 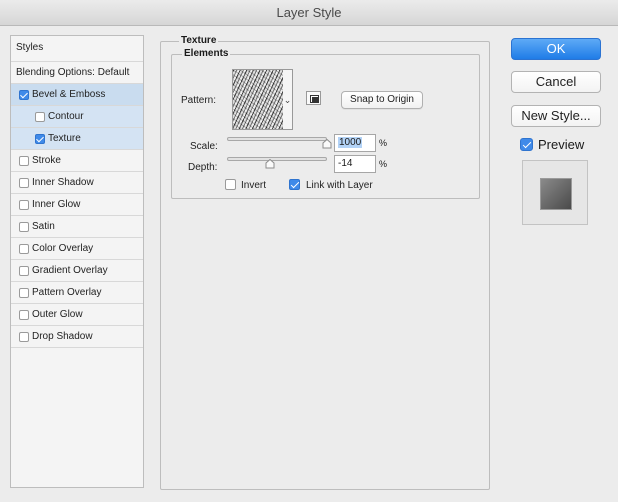 What do you see at coordinates (77, 161) in the screenshot?
I see `style-item: Stroke` at bounding box center [77, 161].